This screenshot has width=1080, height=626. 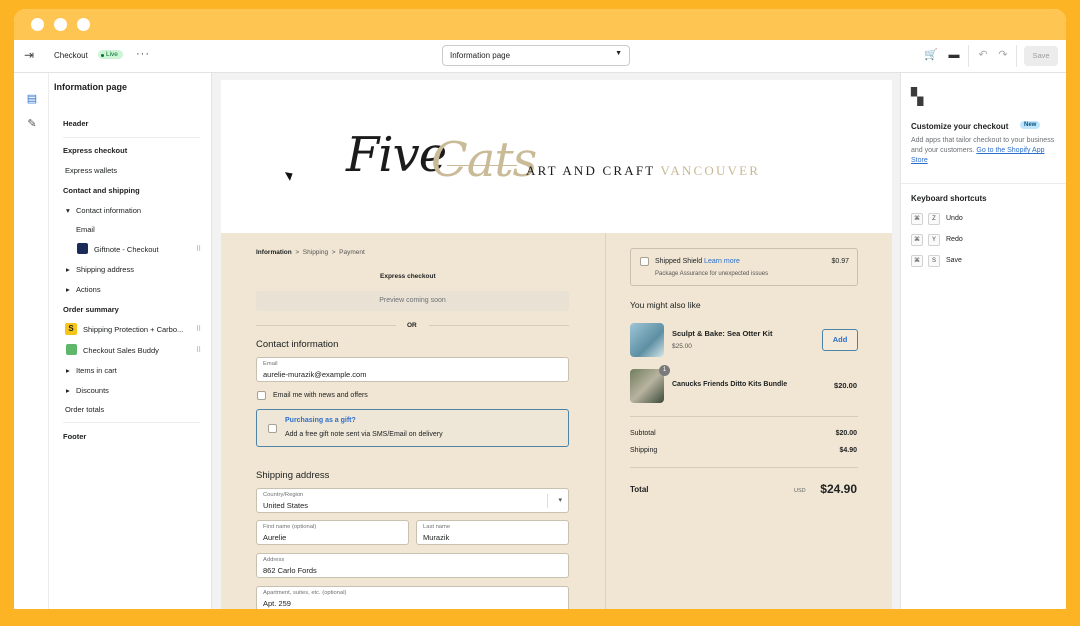 What do you see at coordinates (412, 500) in the screenshot?
I see `country-select: Country/Region United States ▾` at bounding box center [412, 500].